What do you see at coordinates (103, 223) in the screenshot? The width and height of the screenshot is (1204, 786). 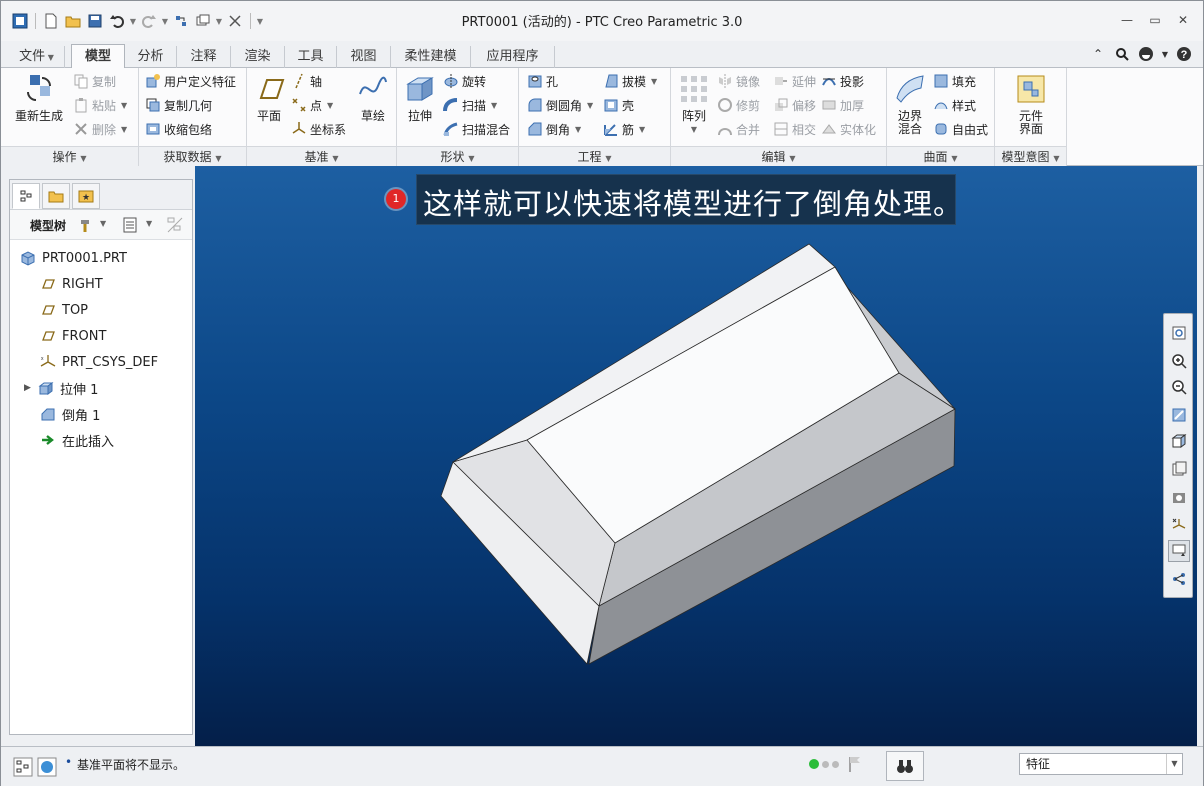 I see `settings-dropdown-icon: ▼` at bounding box center [103, 223].